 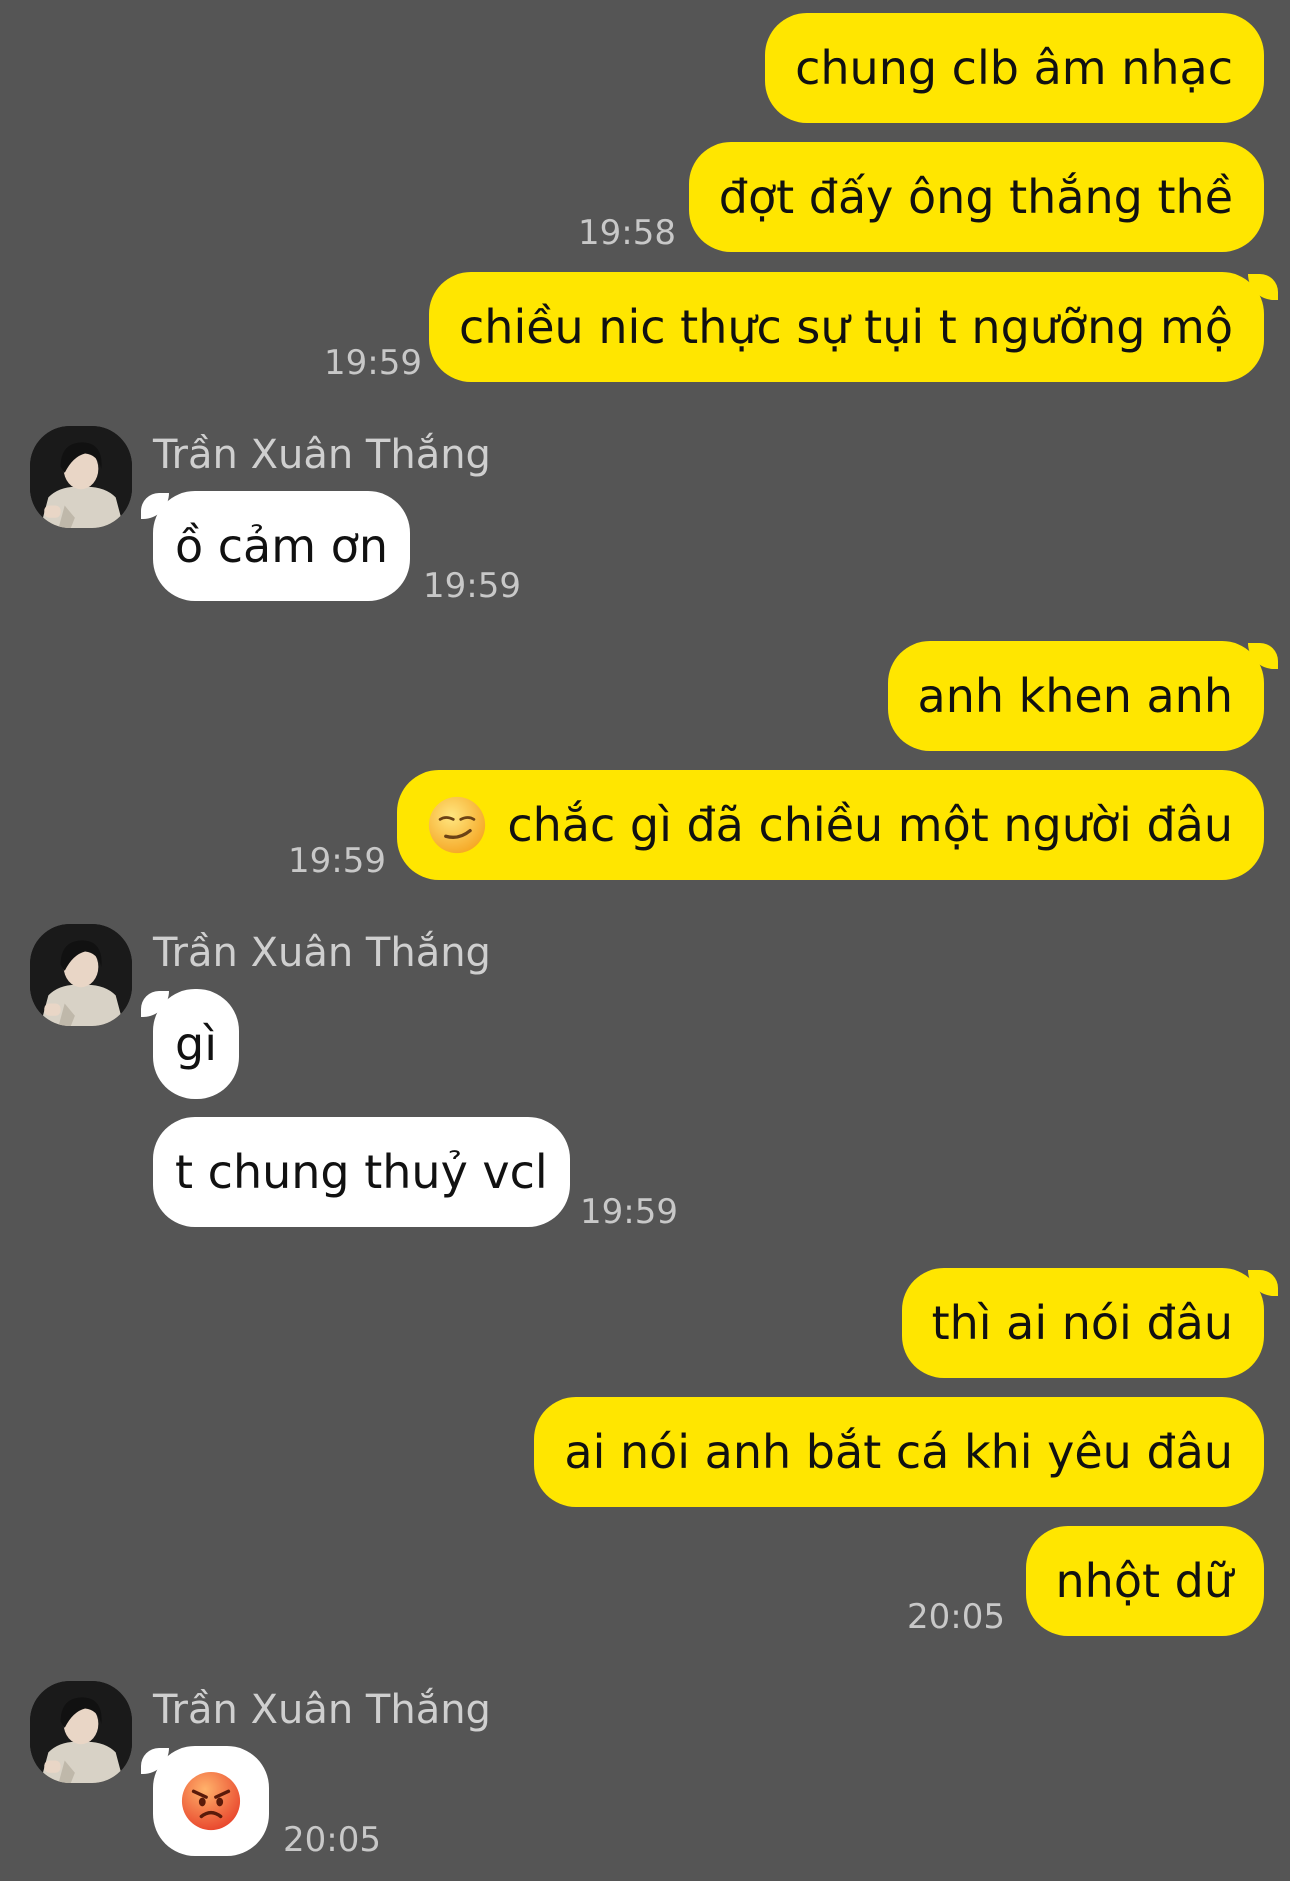 I want to click on message-timestamp: 19:58, so click(x=627, y=233).